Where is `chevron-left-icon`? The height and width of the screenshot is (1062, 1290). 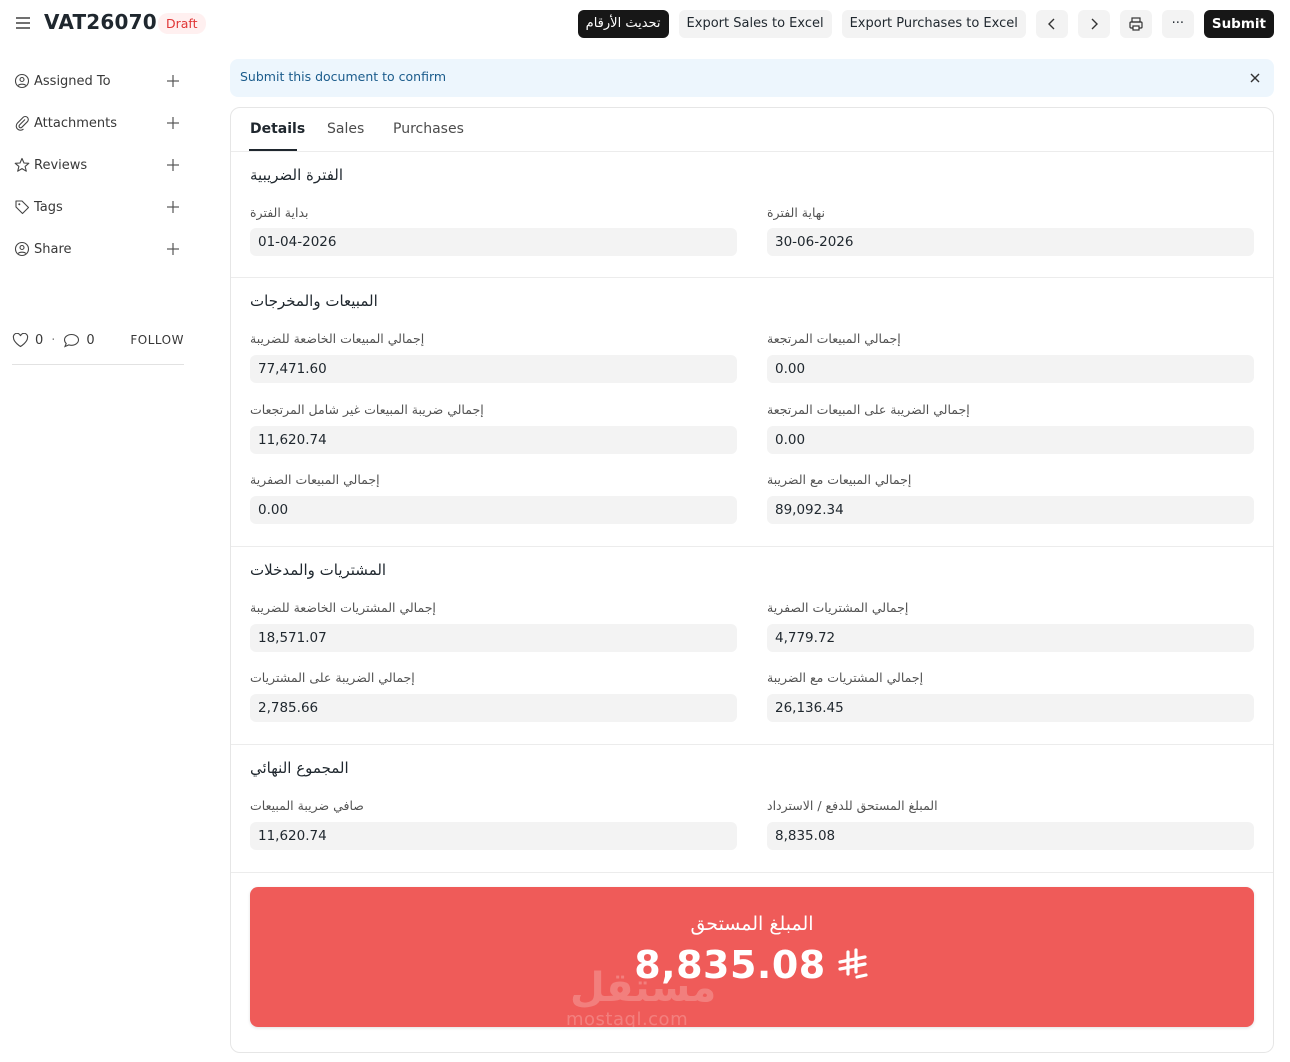 chevron-left-icon is located at coordinates (1051, 24).